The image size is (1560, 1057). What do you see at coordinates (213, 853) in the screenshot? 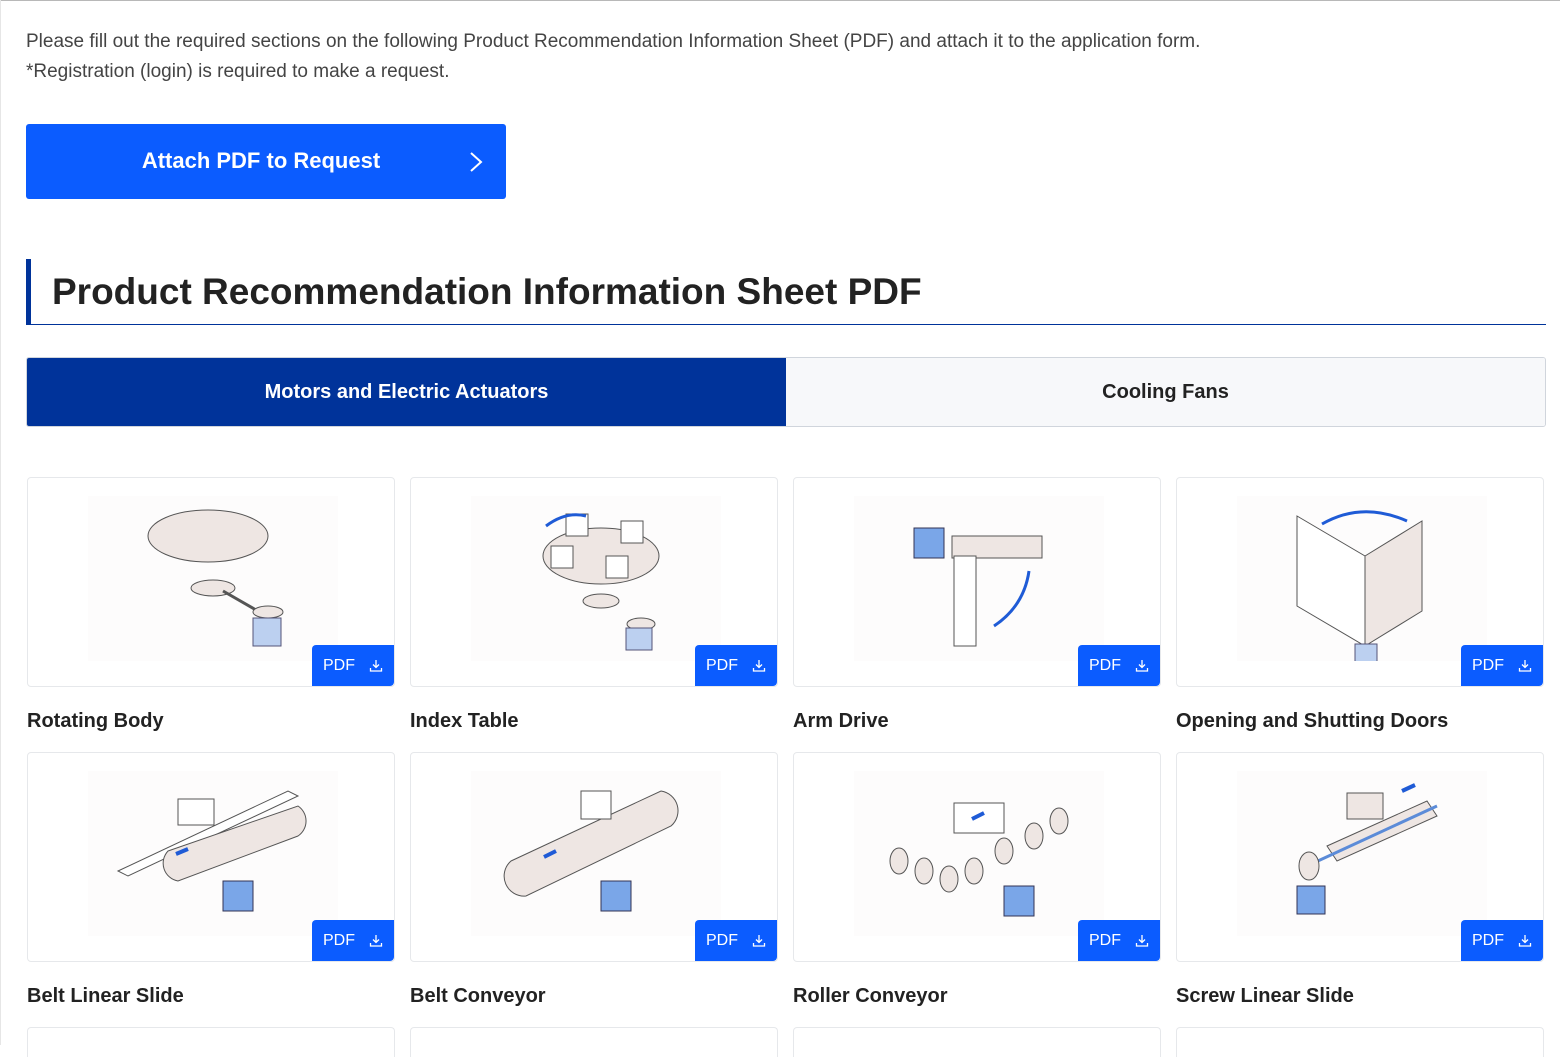
I see `belt-linear-slide-illustration` at bounding box center [213, 853].